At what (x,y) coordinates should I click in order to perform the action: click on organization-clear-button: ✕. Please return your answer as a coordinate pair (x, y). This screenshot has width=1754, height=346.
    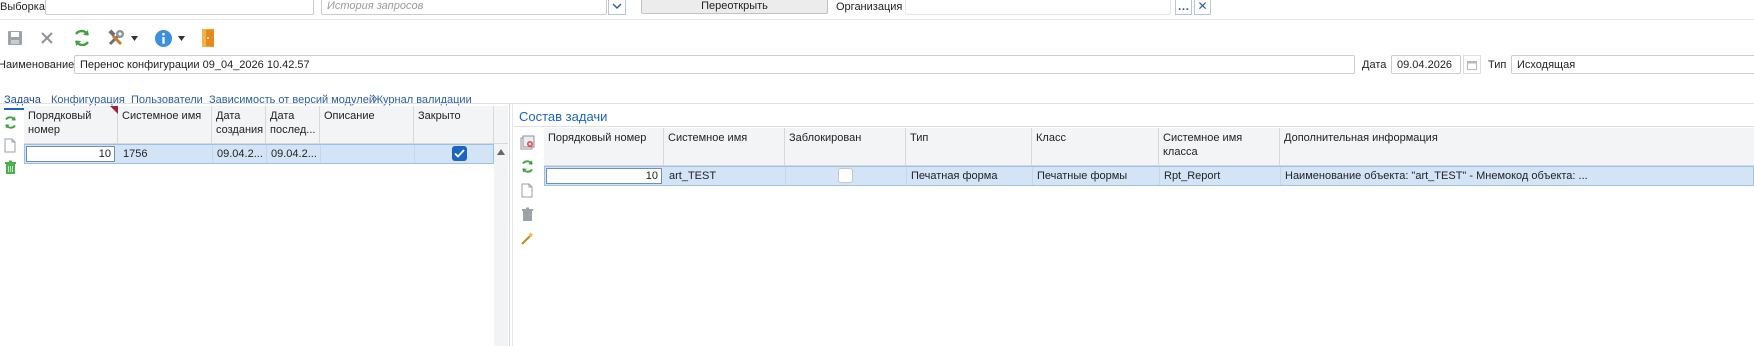
    Looking at the image, I should click on (1202, 7).